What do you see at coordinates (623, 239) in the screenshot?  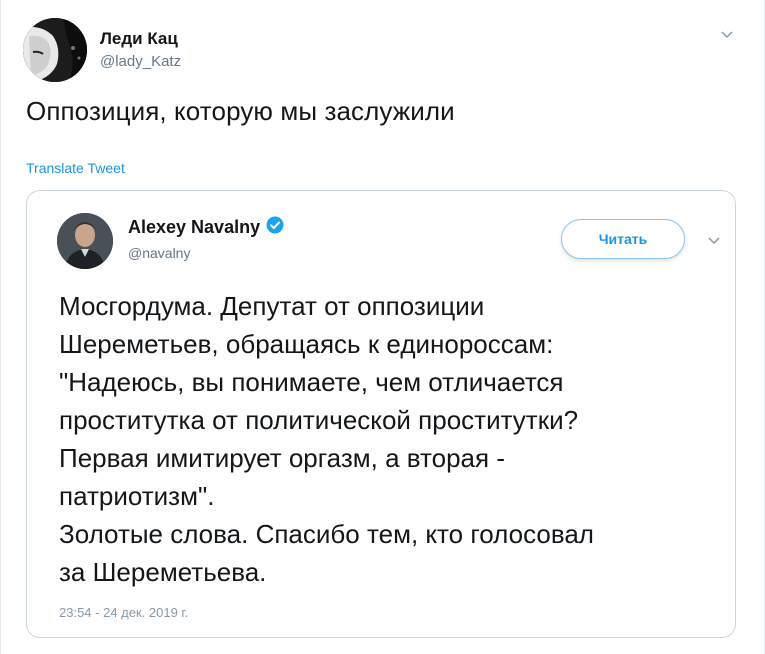 I see `follow-button: Читать` at bounding box center [623, 239].